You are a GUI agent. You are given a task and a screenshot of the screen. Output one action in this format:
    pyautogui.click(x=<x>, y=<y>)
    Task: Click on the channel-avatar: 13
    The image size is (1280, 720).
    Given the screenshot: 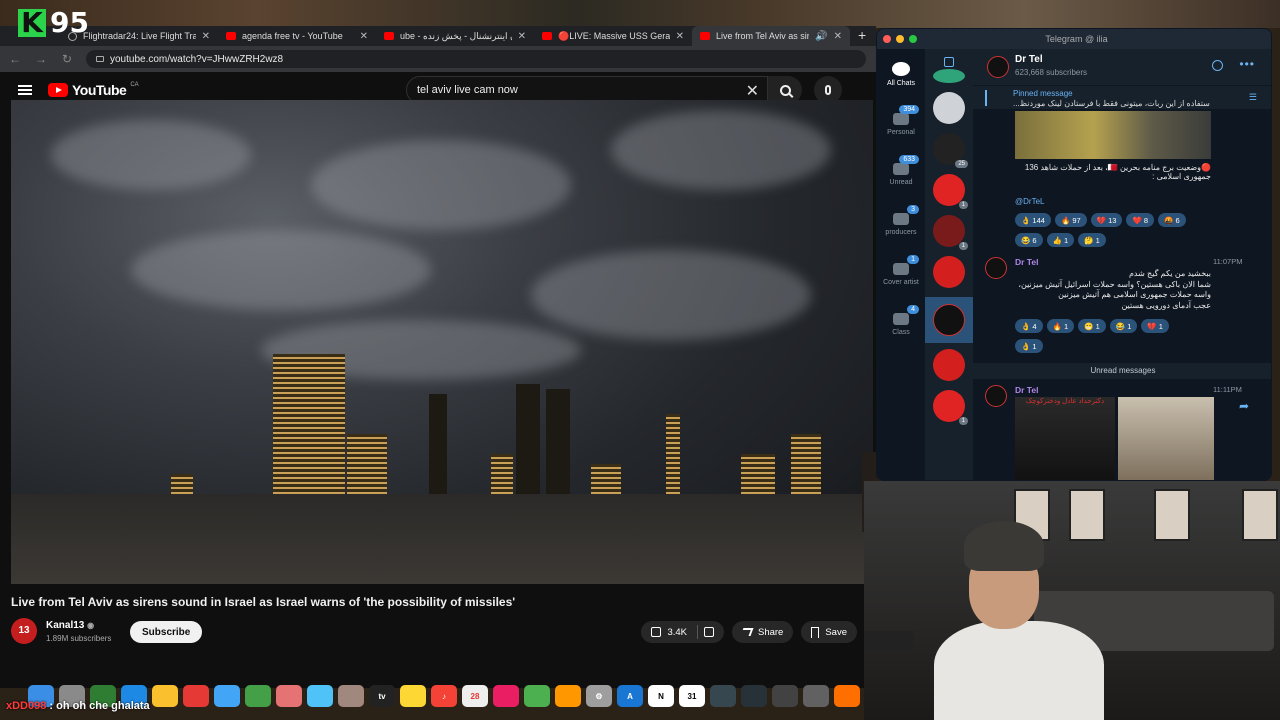 What is the action you would take?
    pyautogui.click(x=24, y=631)
    